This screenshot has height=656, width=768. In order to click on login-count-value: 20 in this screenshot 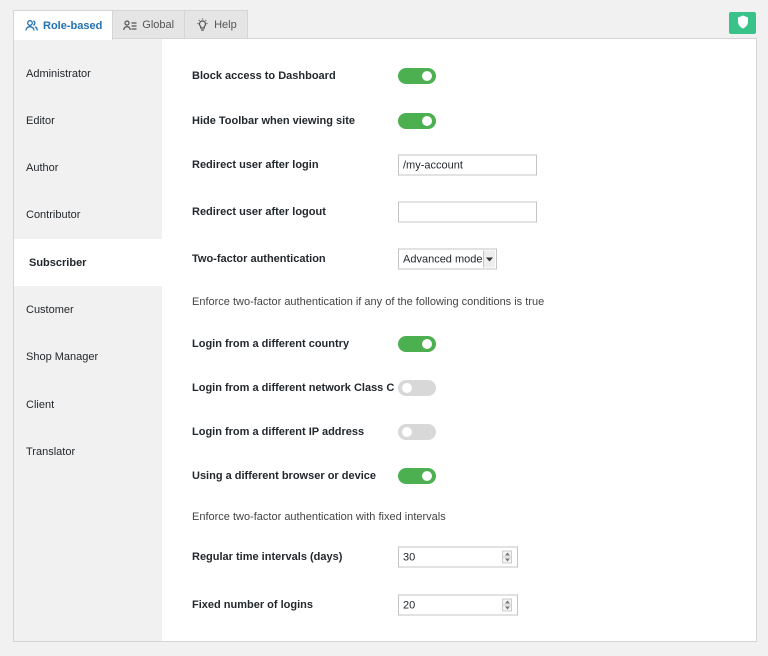, I will do `click(409, 605)`.